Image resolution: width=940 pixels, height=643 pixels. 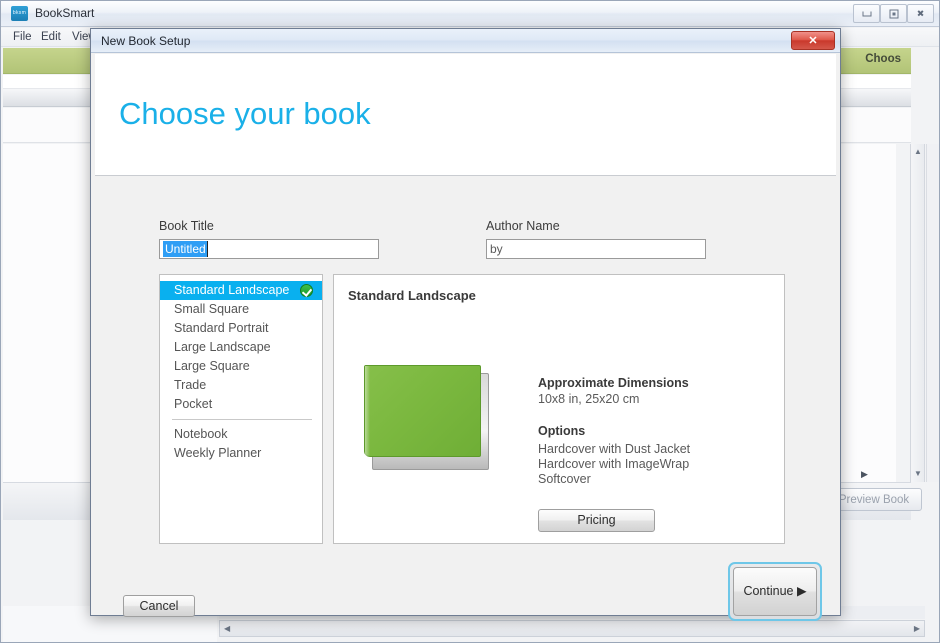 I want to click on book-type-item-large-square: Large Square, so click(x=241, y=366).